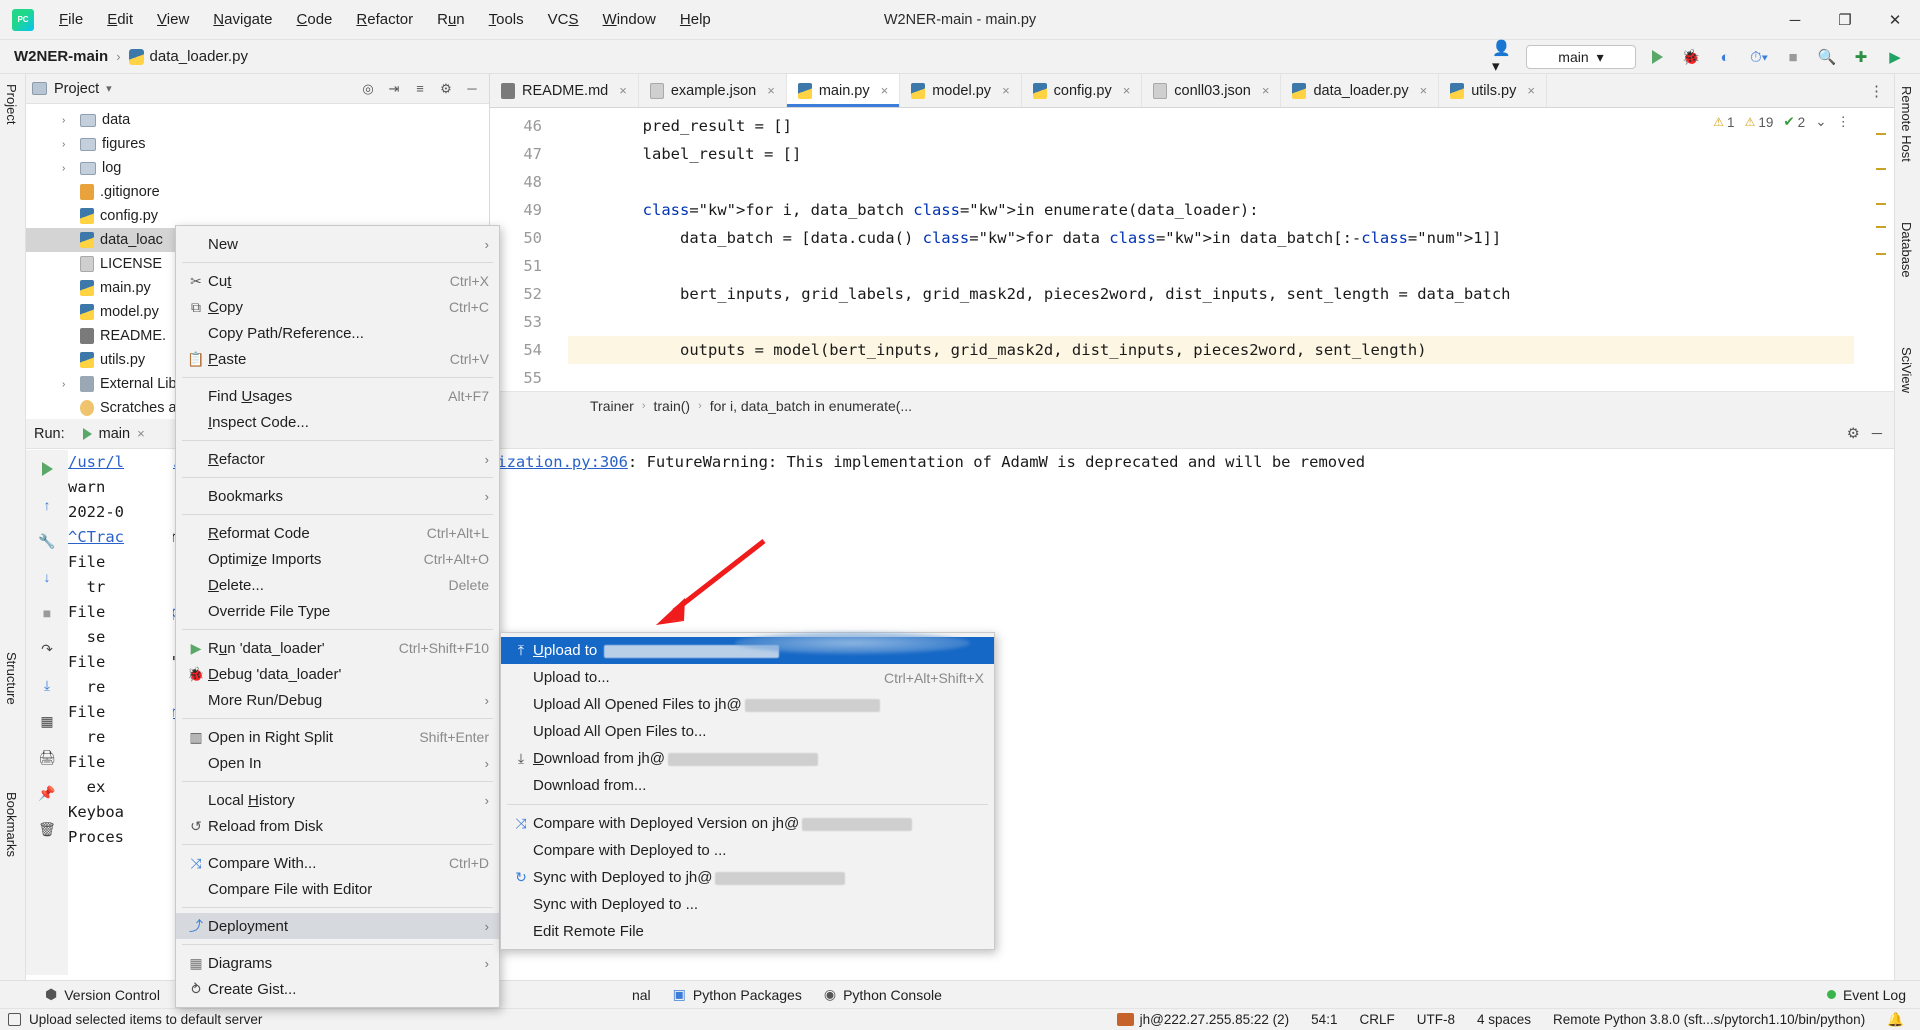 Image resolution: width=1920 pixels, height=1030 pixels. Describe the element at coordinates (337, 359) in the screenshot. I see `menu-item-paste: 📋 Paste Ctrl+V` at that location.